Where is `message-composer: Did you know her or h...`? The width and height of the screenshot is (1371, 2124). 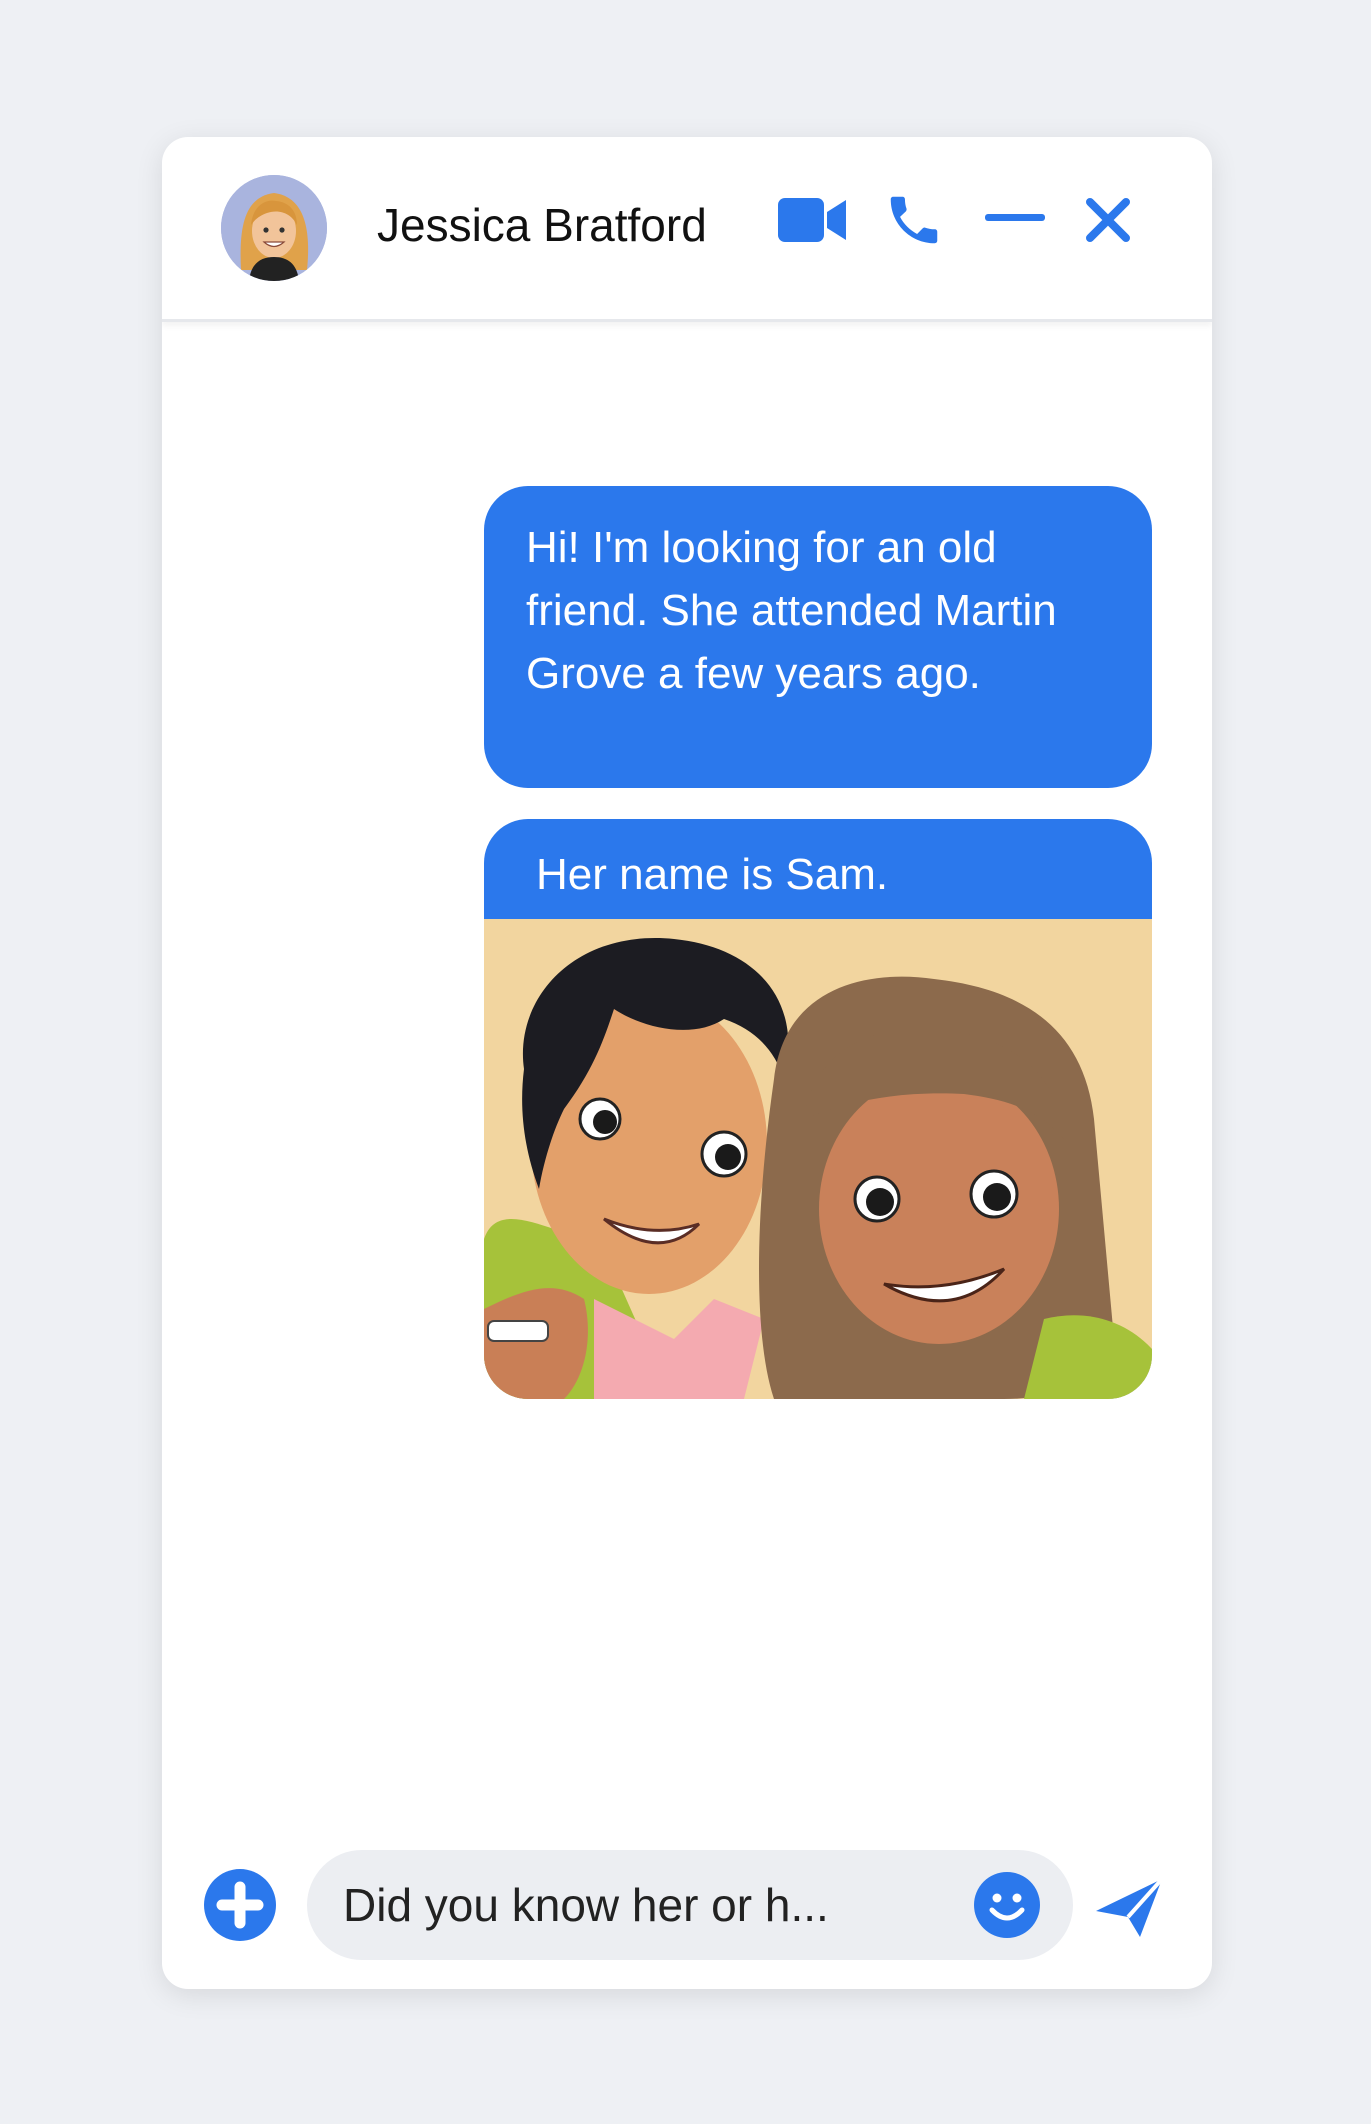
message-composer: Did you know her or h... is located at coordinates (687, 1913).